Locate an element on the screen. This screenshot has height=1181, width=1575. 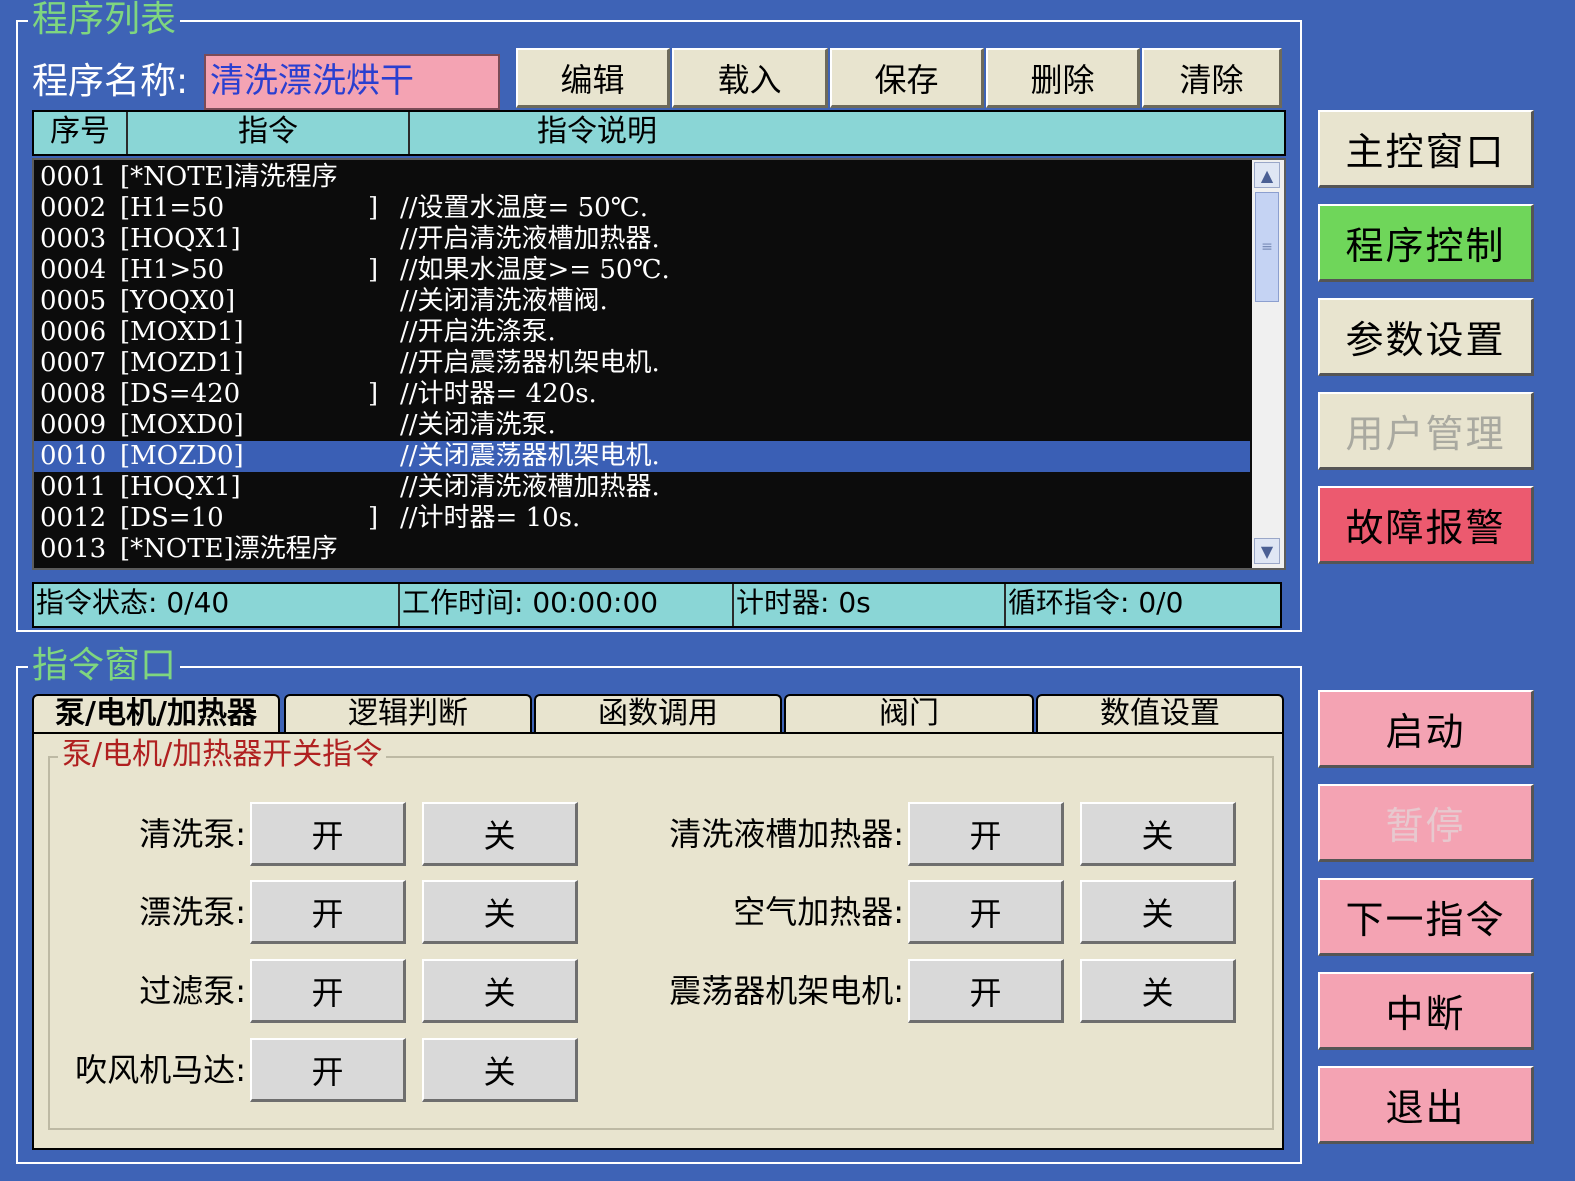
row-command: [MOXD1] is located at coordinates (182, 332).